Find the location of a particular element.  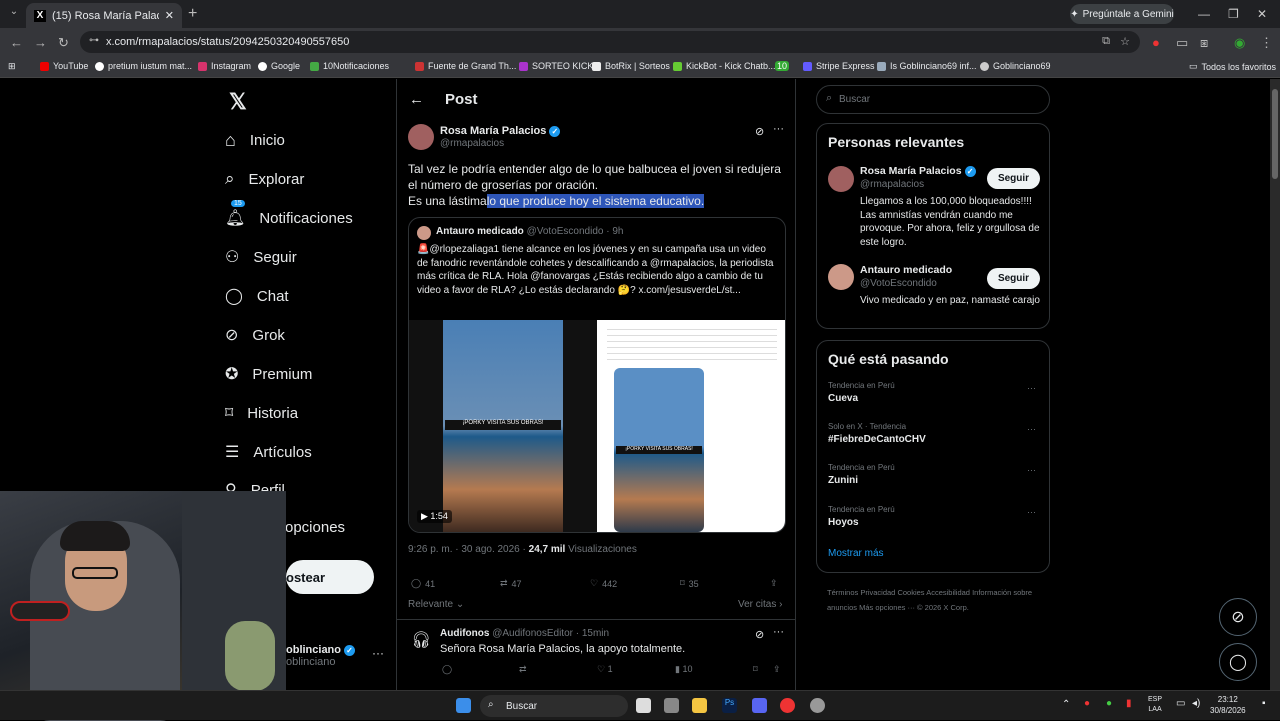

nav-more-options: opciones is located at coordinates (315, 527).